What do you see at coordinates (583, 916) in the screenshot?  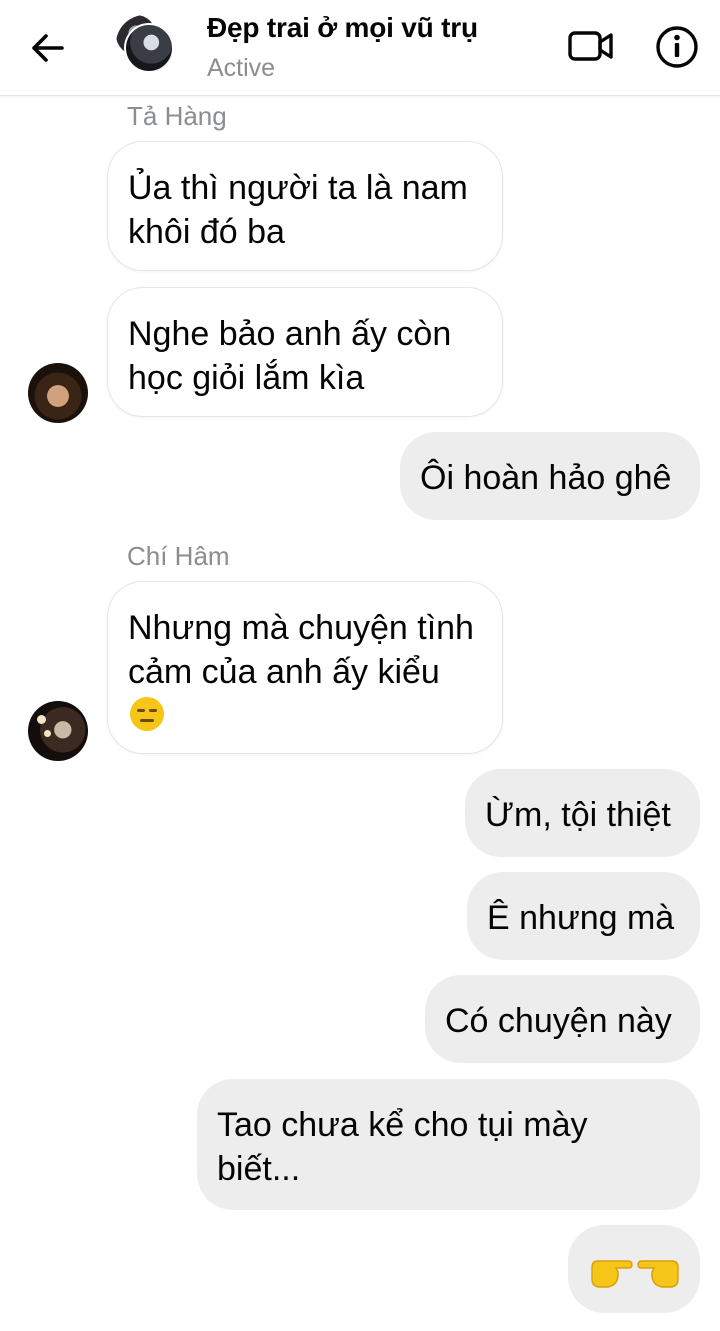 I see `outgoing-message: Ê nhưng mà` at bounding box center [583, 916].